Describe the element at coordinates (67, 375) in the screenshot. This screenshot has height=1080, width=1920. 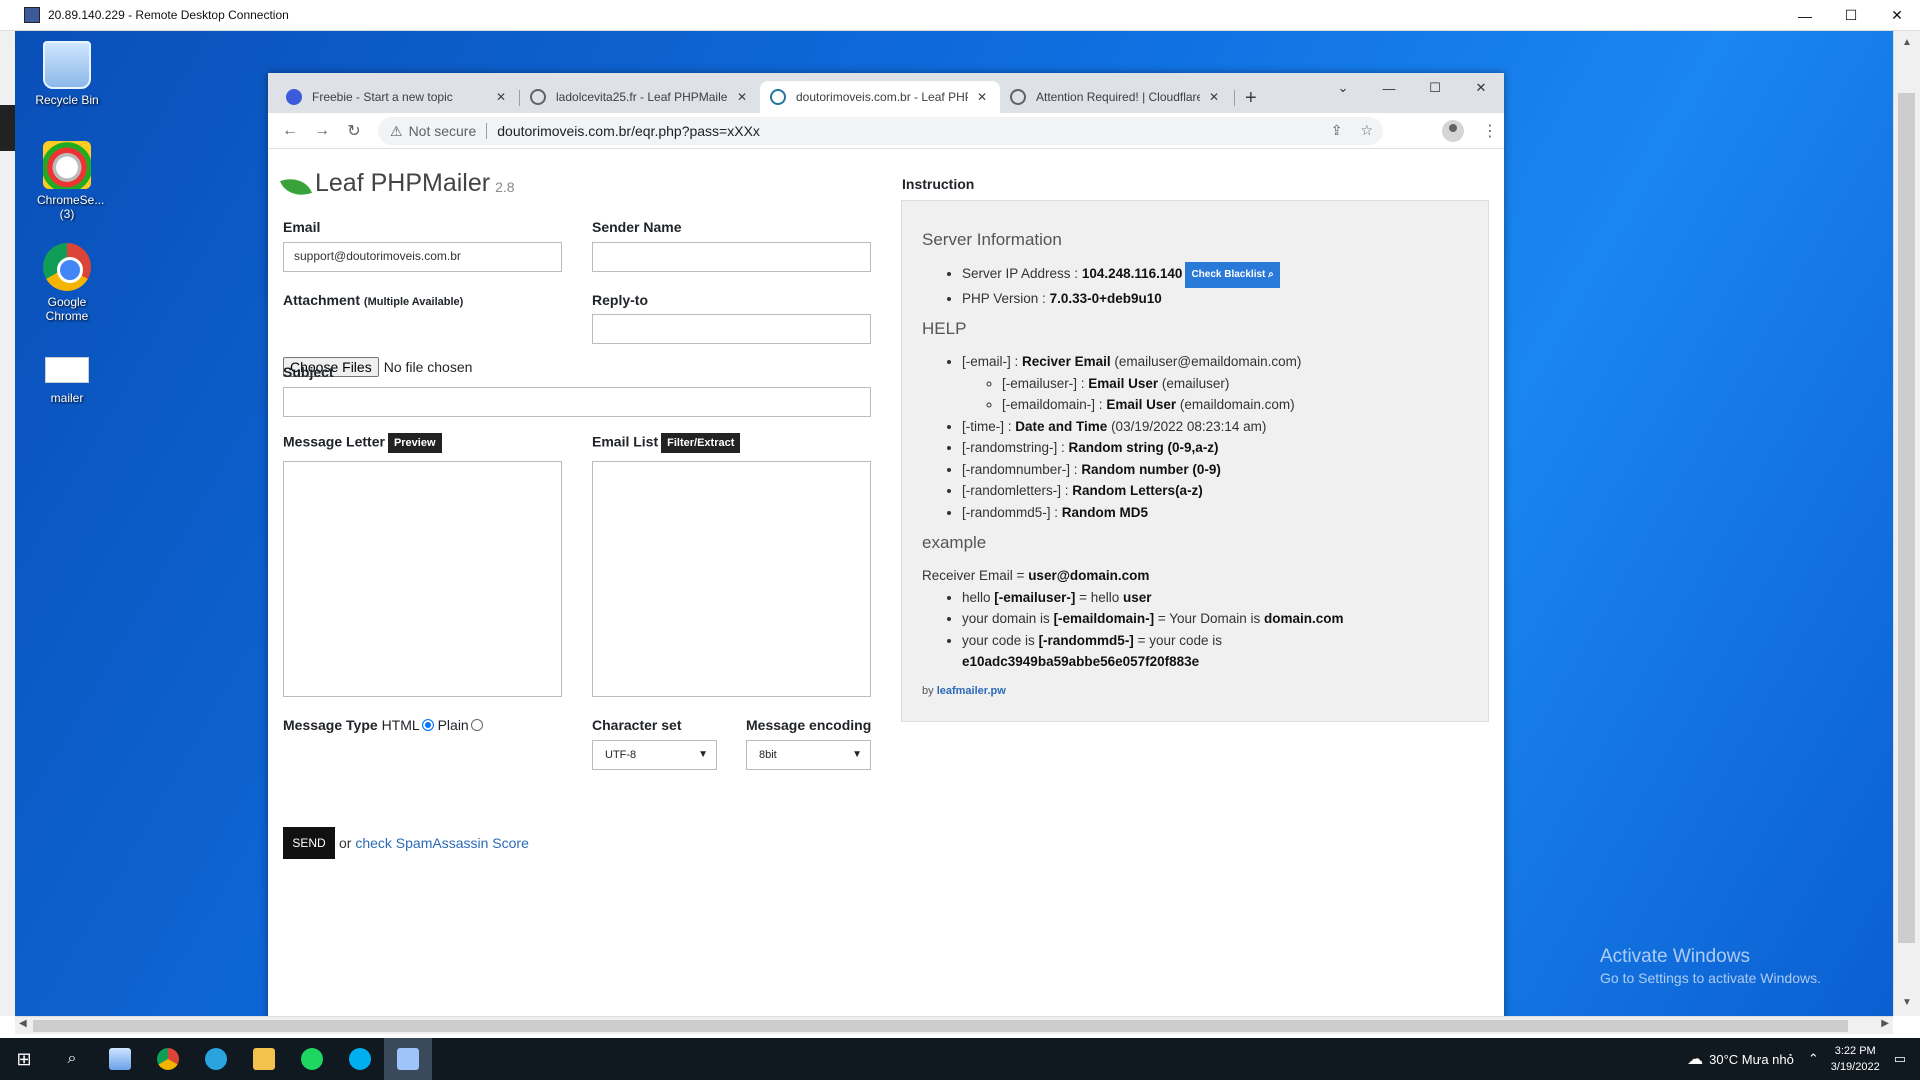
I see `desktop-icon-mailer: mailer` at that location.